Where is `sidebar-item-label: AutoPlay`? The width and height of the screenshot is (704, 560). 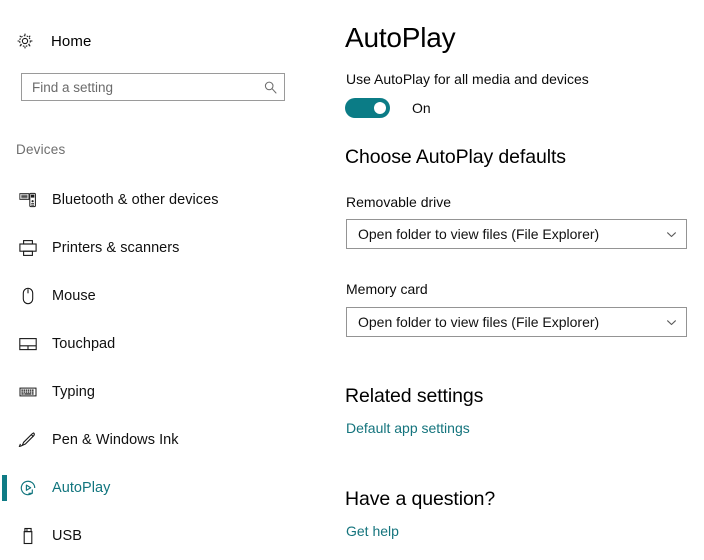
sidebar-item-label: AutoPlay is located at coordinates (81, 488).